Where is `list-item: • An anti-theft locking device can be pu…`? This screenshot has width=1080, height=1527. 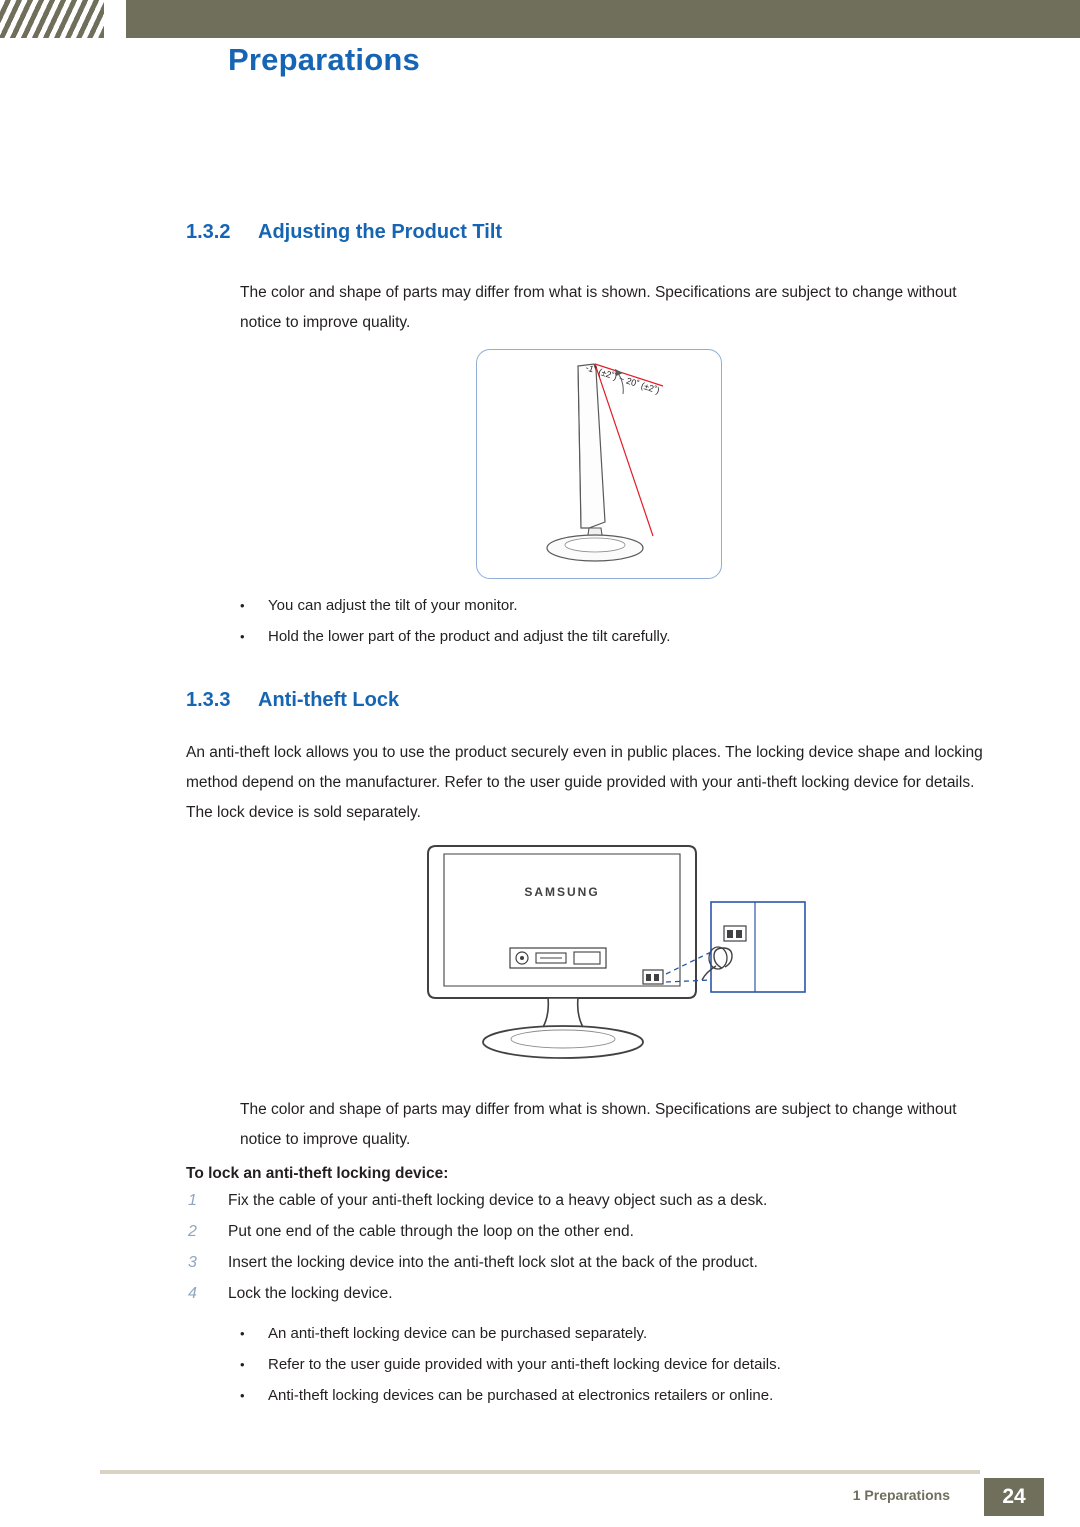
list-item: • An anti-theft locking device can be pu… is located at coordinates (640, 1333).